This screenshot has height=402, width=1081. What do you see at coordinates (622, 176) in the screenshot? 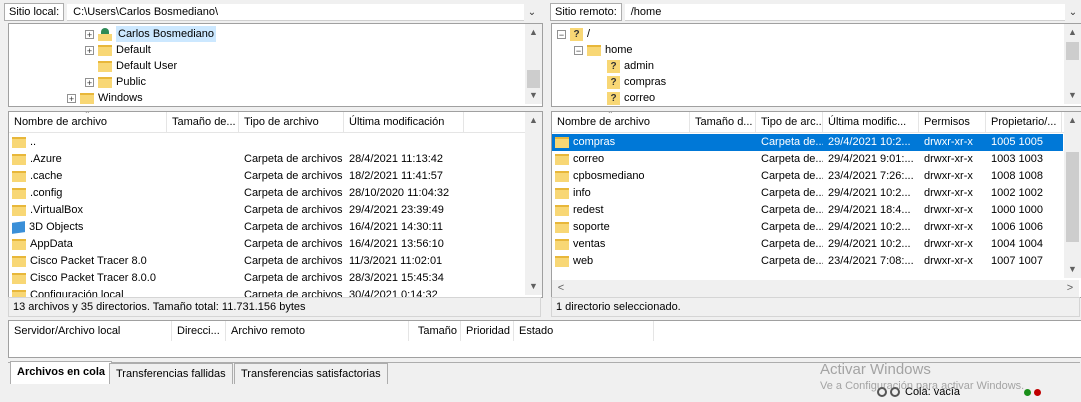
I see `file-name-cell: cpbosmediano` at bounding box center [622, 176].